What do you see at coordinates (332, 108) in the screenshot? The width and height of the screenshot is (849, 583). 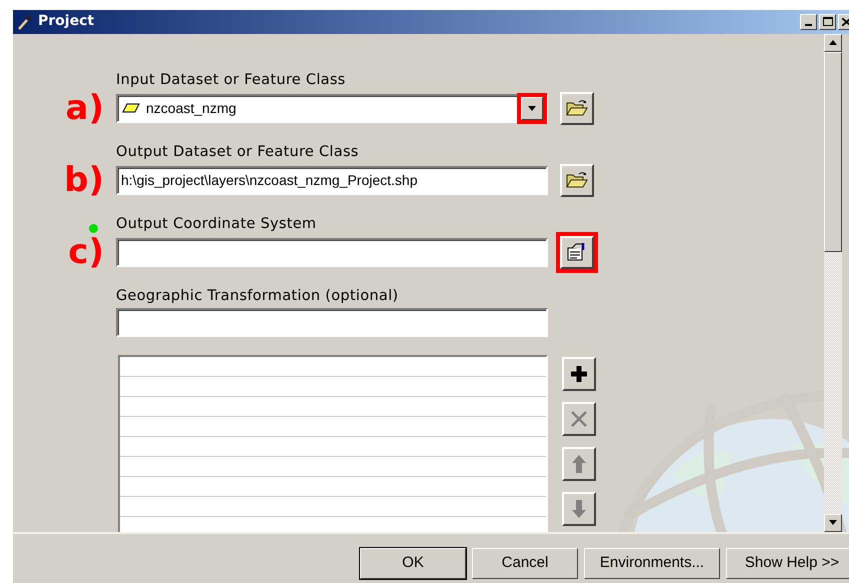 I see `dropdown-field: nzcoast_nzmg` at bounding box center [332, 108].